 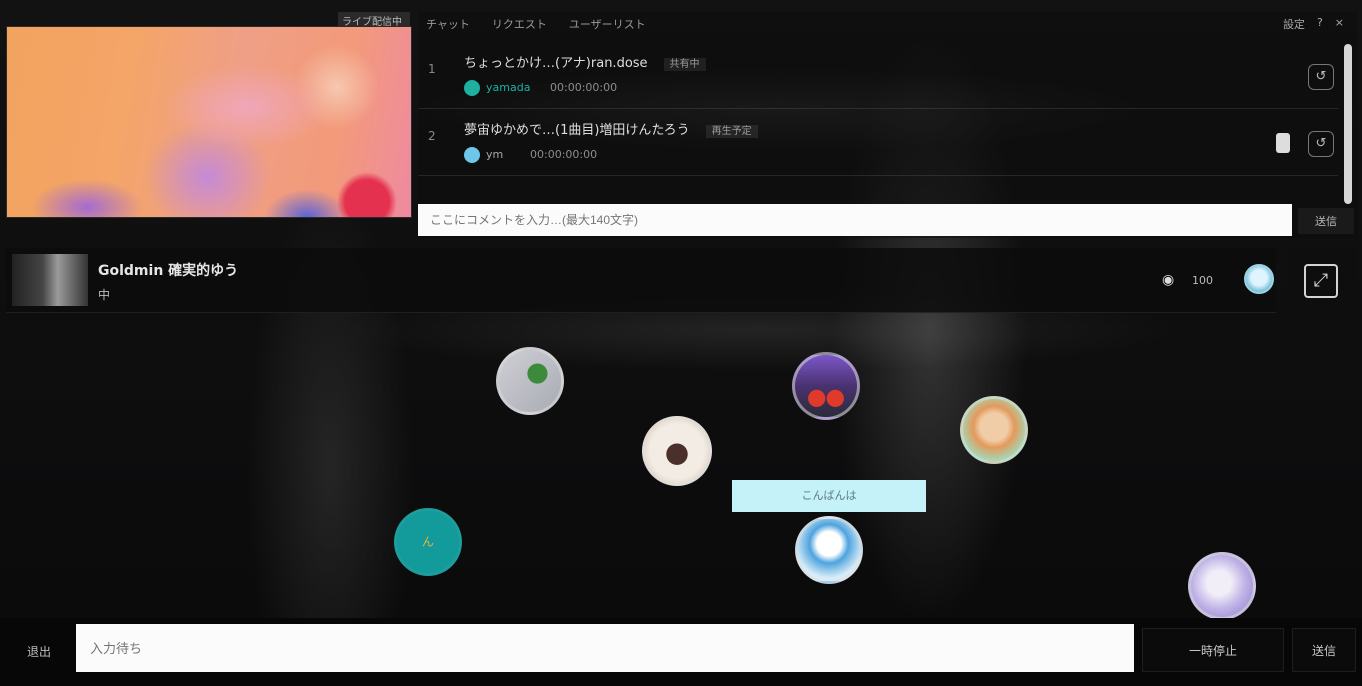 I want to click on eye-icon: ◉, so click(x=1168, y=280).